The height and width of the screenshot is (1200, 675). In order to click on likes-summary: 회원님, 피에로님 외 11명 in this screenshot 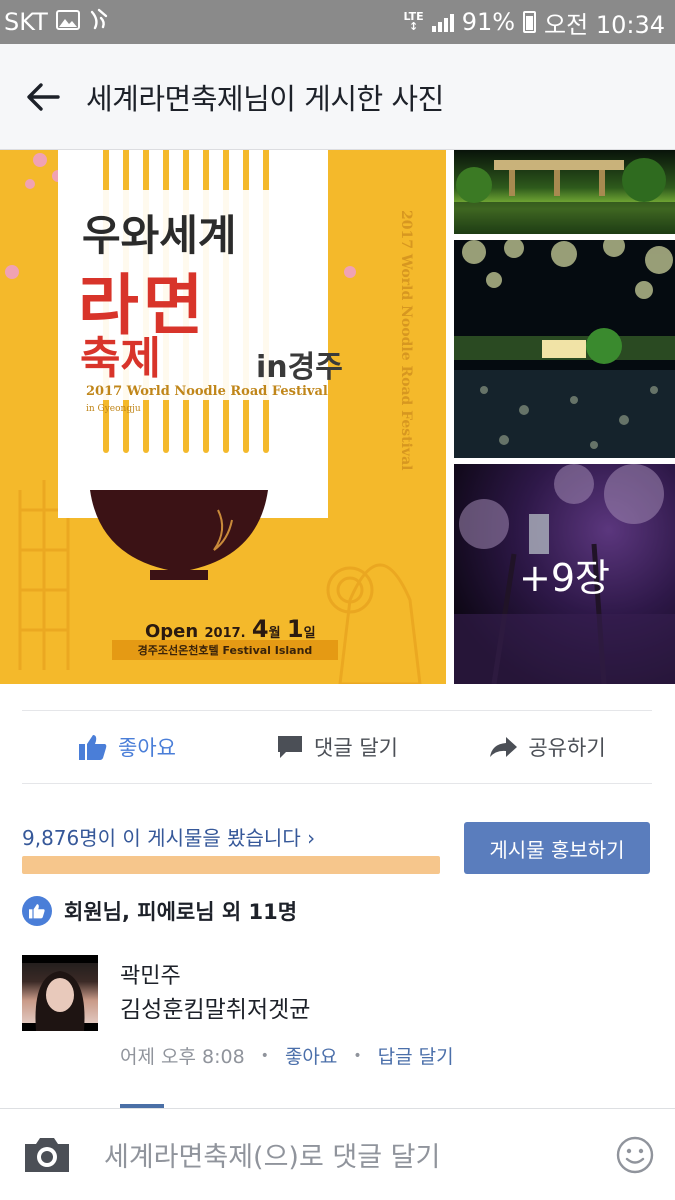, I will do `click(159, 911)`.